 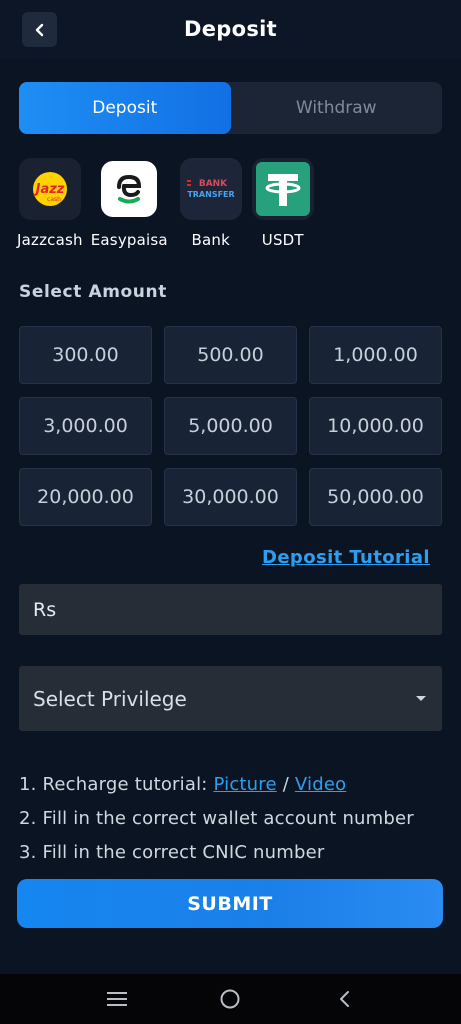 I want to click on method-label-usdt: USDT, so click(x=282, y=240).